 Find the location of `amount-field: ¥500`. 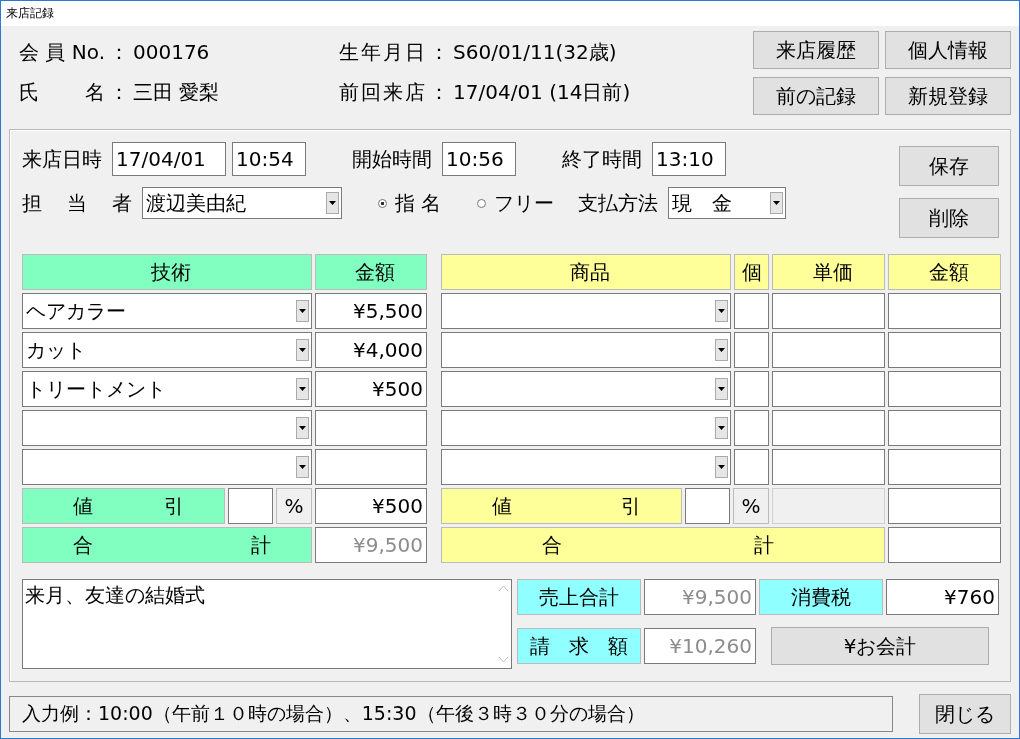

amount-field: ¥500 is located at coordinates (371, 389).